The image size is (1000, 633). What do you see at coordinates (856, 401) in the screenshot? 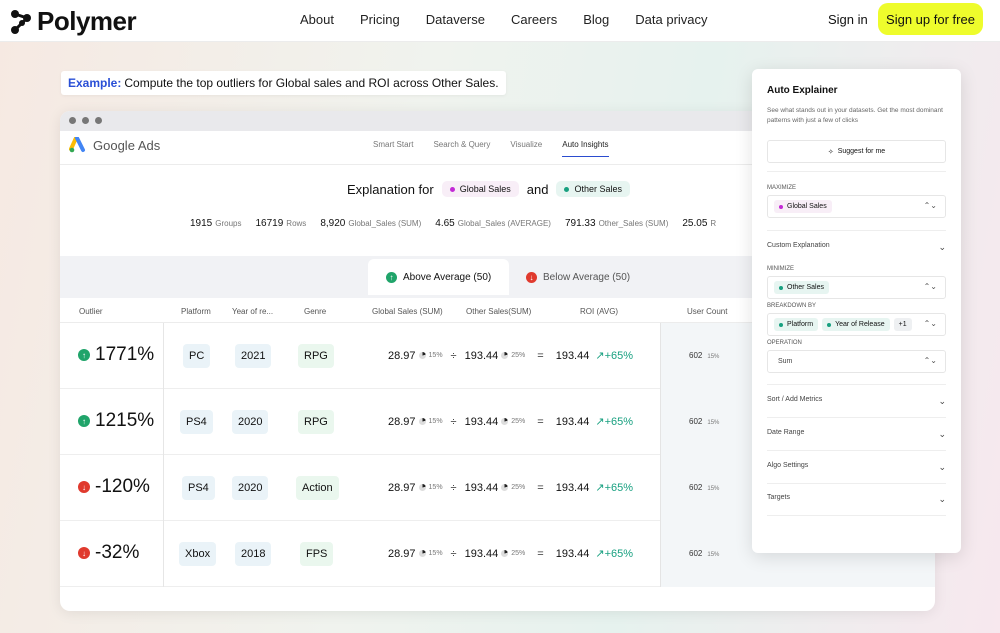
I see `sort-add-metrics-section: Sort / Add Metrics ⌄` at bounding box center [856, 401].